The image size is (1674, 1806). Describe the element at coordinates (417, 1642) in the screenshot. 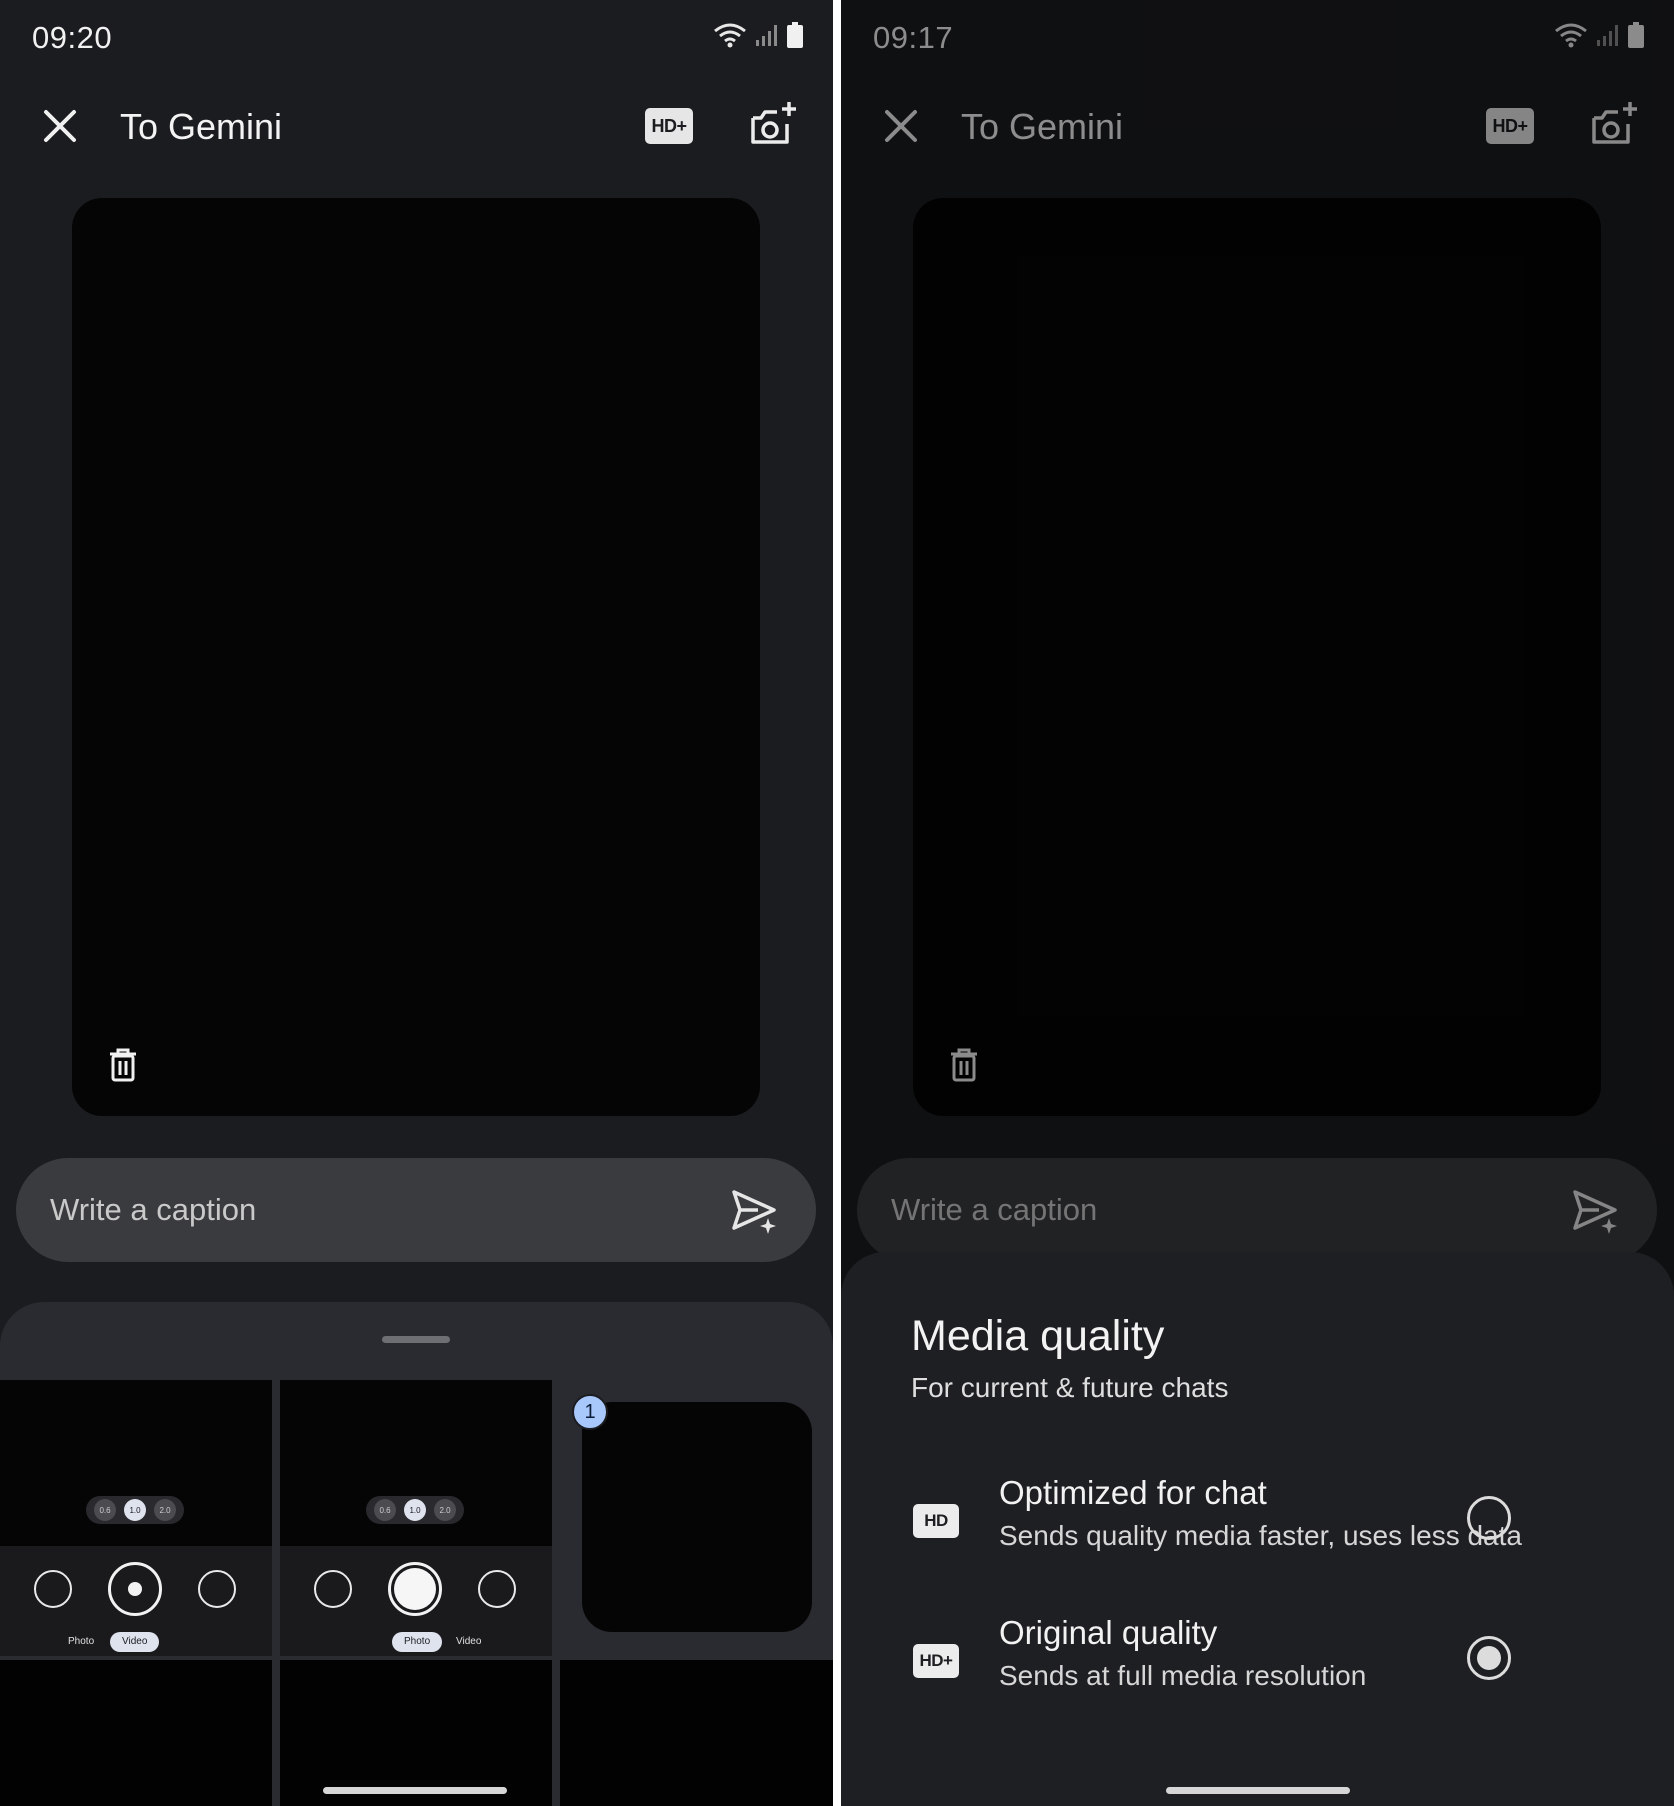

I see `mode-photo-active: Photo` at that location.